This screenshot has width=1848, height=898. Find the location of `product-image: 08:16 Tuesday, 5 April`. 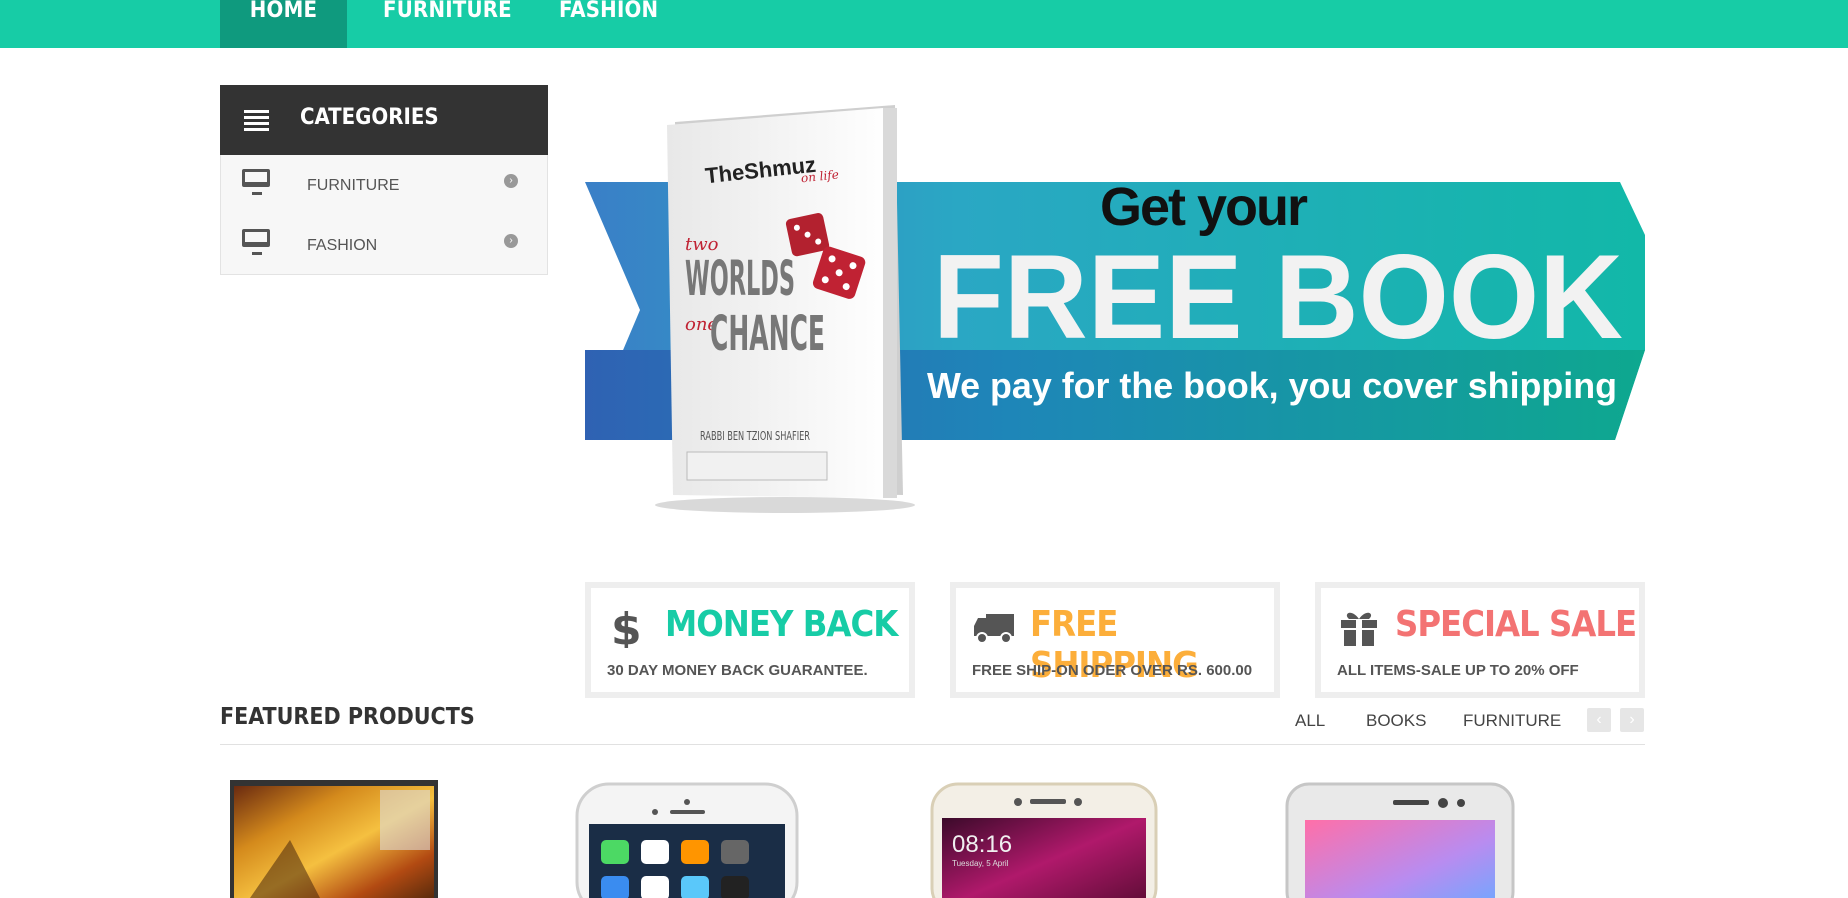

product-image: 08:16 Tuesday, 5 April is located at coordinates (1044, 840).